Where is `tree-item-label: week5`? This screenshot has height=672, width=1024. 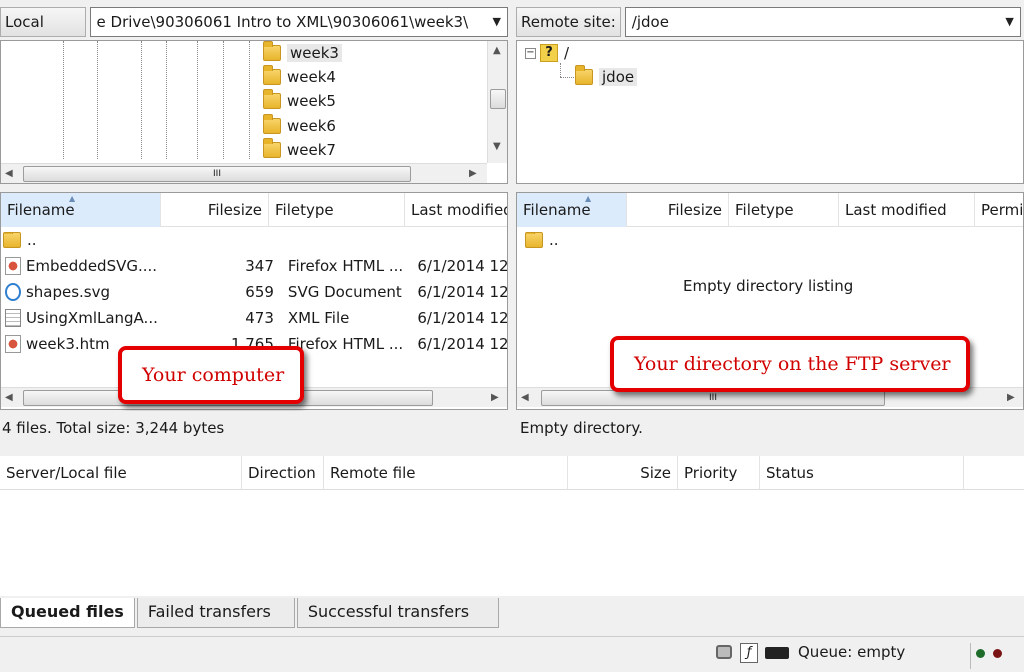
tree-item-label: week5 is located at coordinates (311, 101).